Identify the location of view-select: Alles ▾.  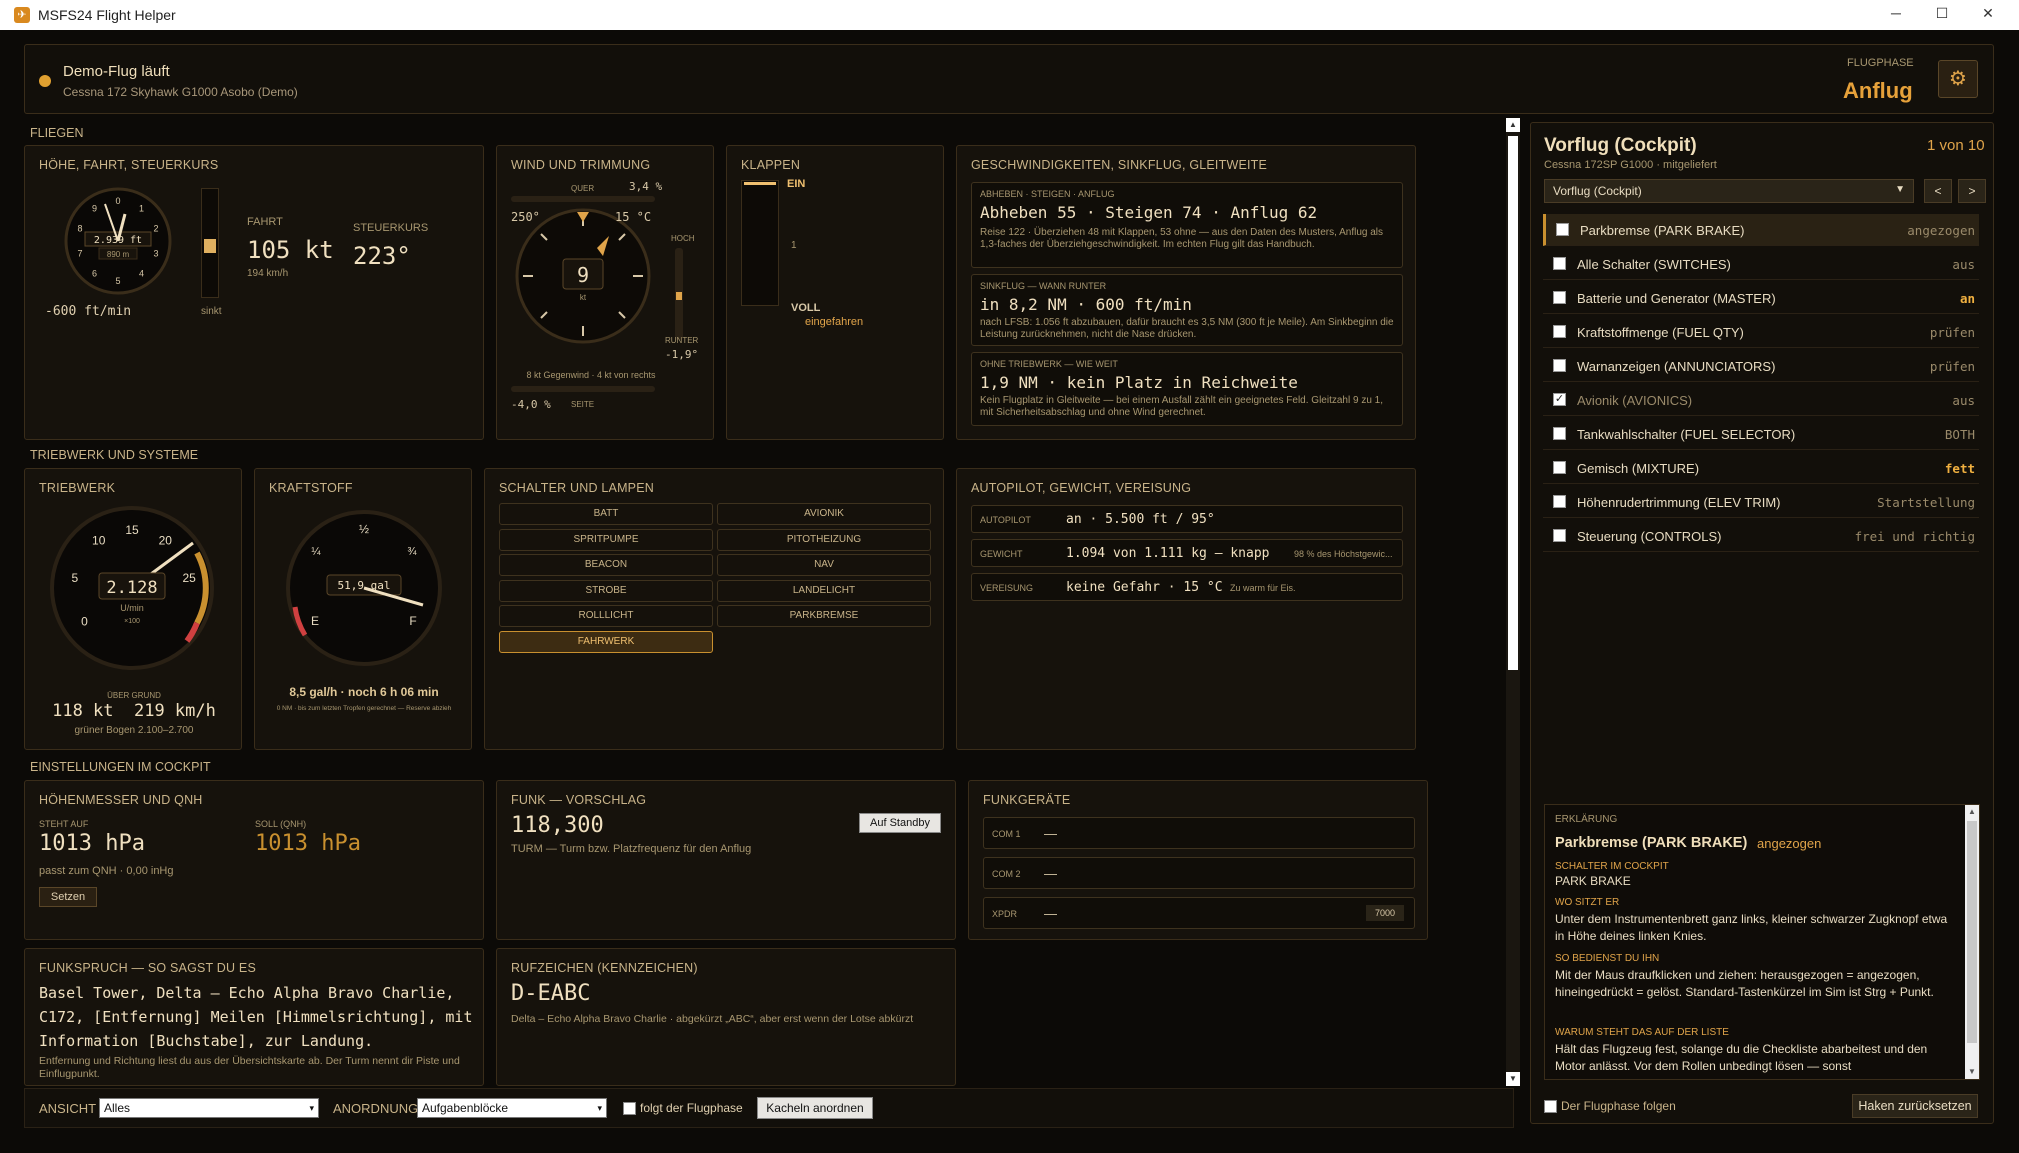
(209, 1108).